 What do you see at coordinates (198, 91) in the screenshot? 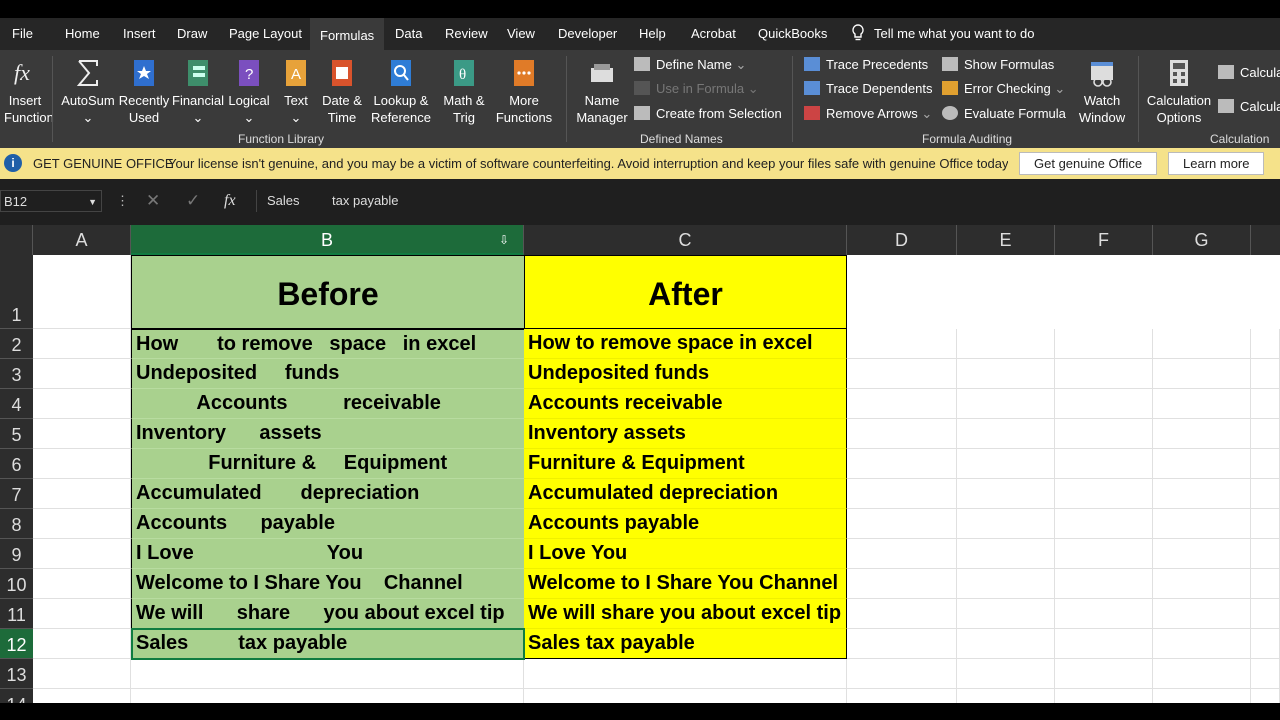
I see `financial-button: Financial ⌄` at bounding box center [198, 91].